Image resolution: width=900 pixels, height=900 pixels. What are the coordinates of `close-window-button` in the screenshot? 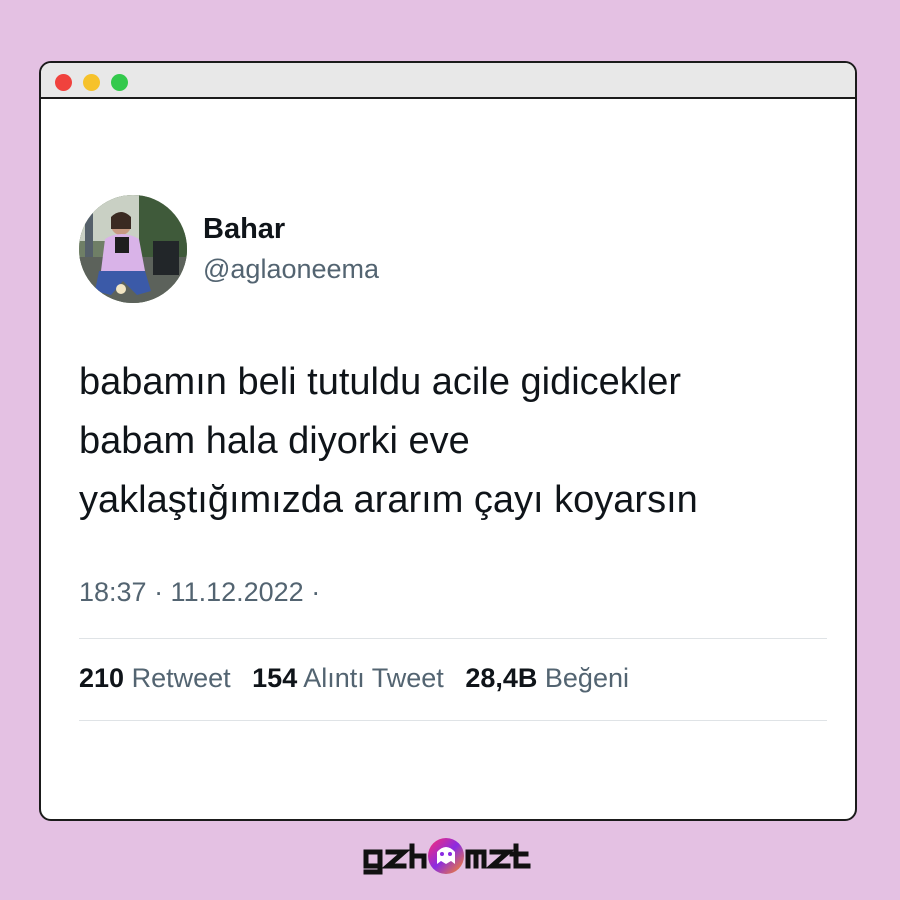 It's located at (63, 82).